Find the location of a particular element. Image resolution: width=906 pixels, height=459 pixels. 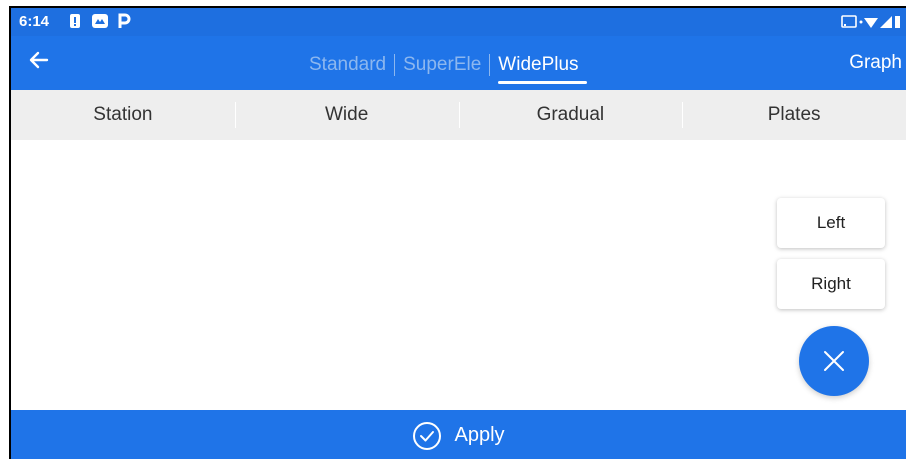

back-arrow-icon is located at coordinates (42, 63).